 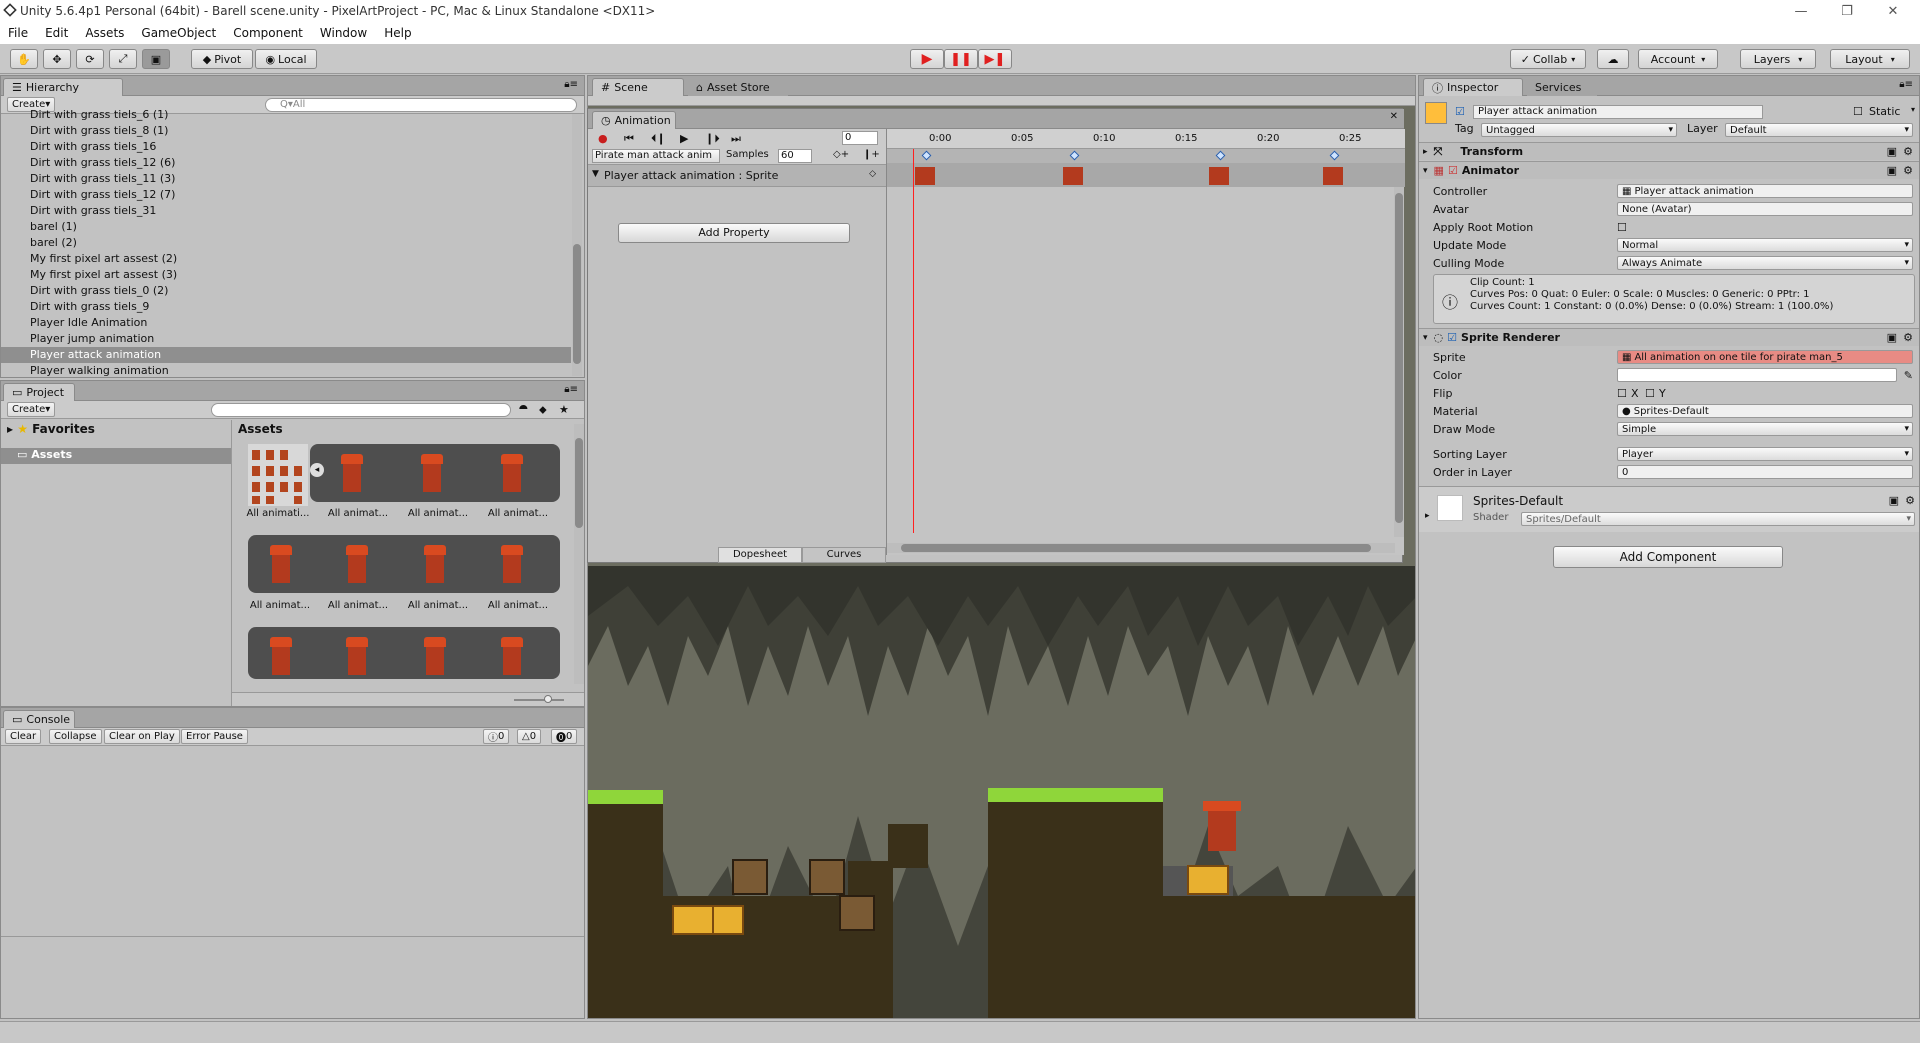 I want to click on list-item: Dirt with grass tiels_12 (6), so click(x=286, y=163).